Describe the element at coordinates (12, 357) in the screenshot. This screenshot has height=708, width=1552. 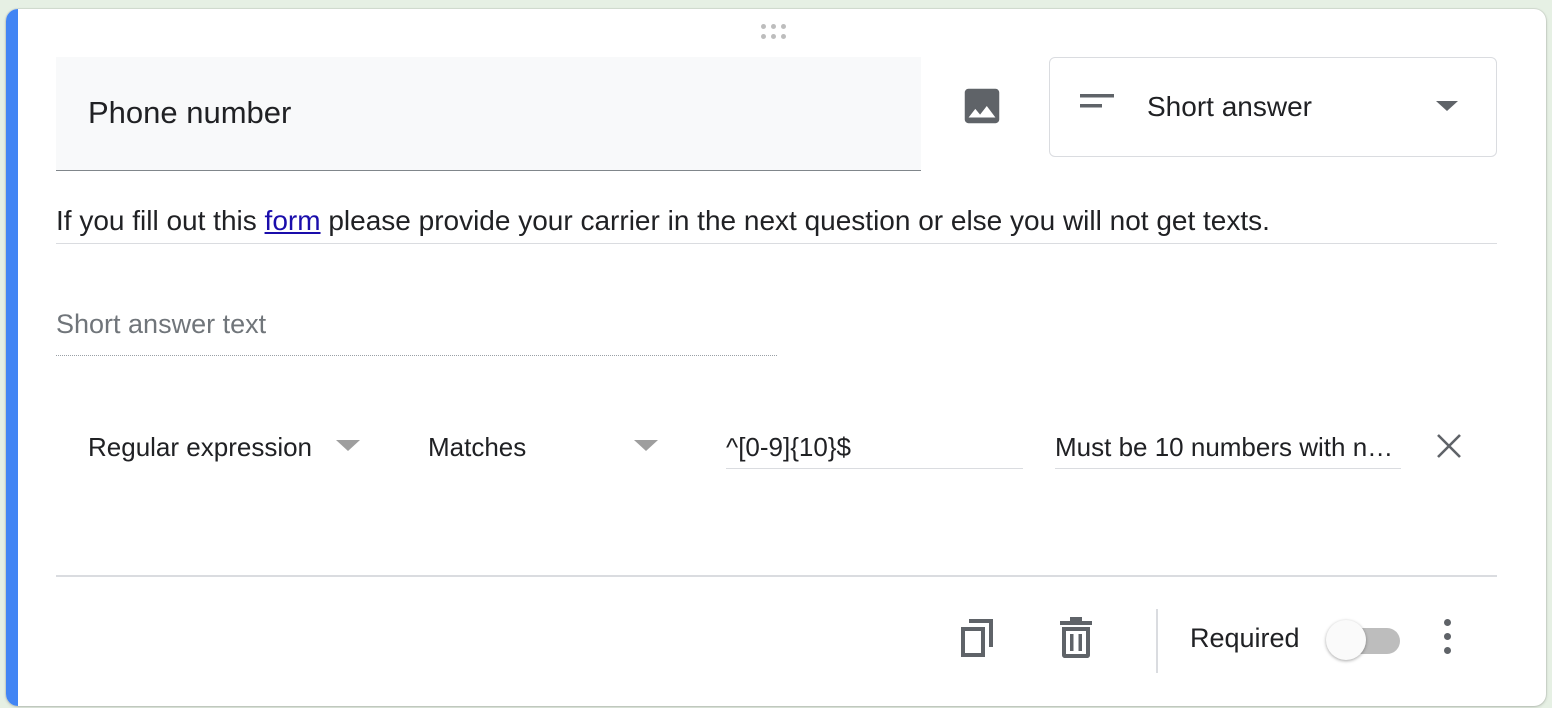
I see `active-accent-bar` at that location.